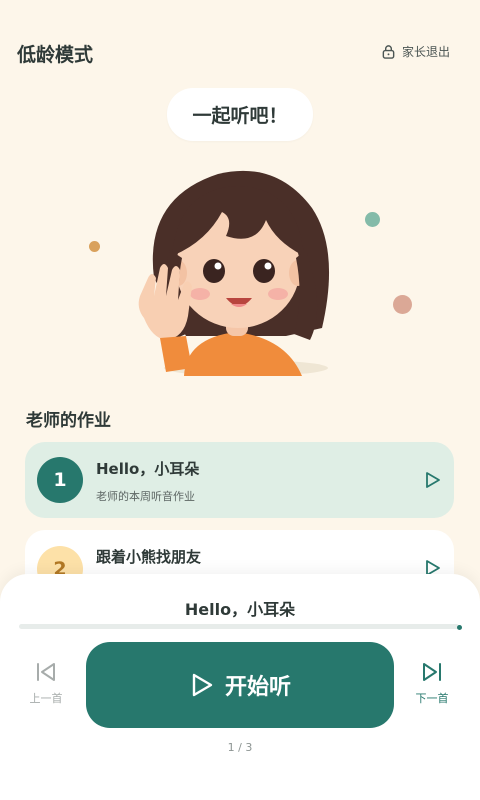 Image resolution: width=480 pixels, height=800 pixels. Describe the element at coordinates (239, 480) in the screenshot. I see `homework-item: 1 Hello，小耳朵 老师的本周听音作业` at that location.